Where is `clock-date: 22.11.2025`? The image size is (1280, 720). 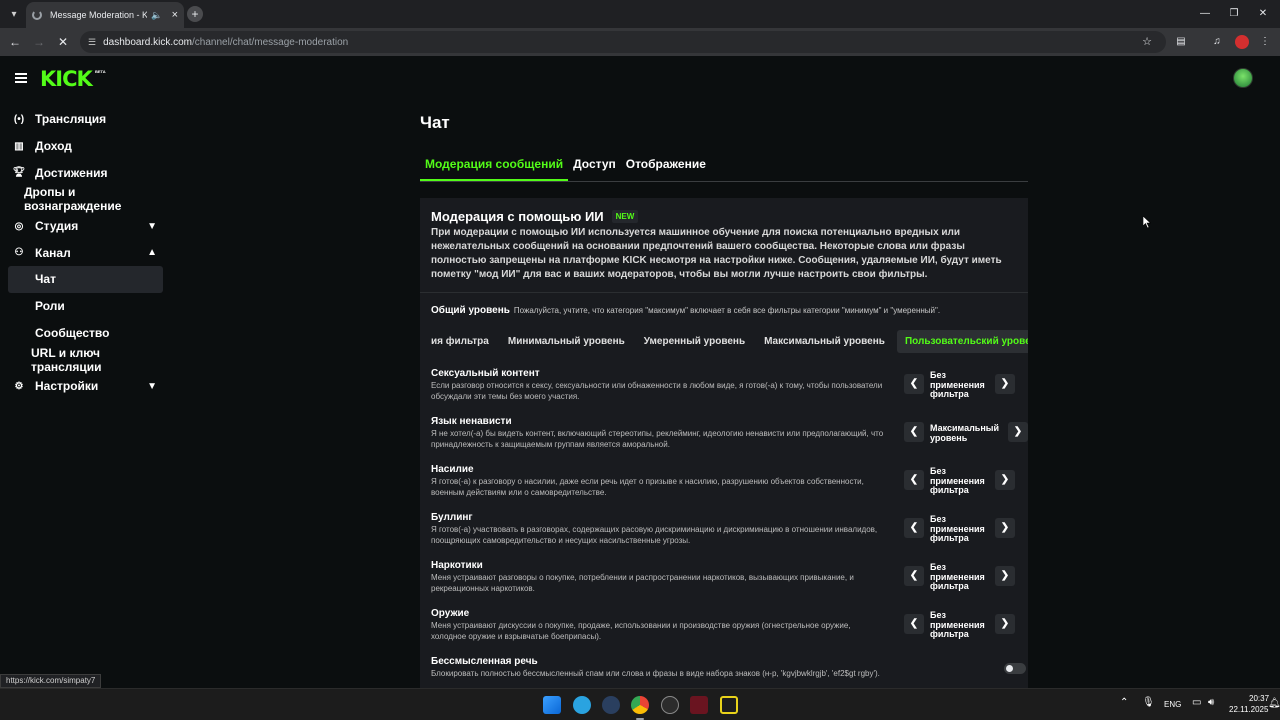
clock-date: 22.11.2025 is located at coordinates (1248, 709).